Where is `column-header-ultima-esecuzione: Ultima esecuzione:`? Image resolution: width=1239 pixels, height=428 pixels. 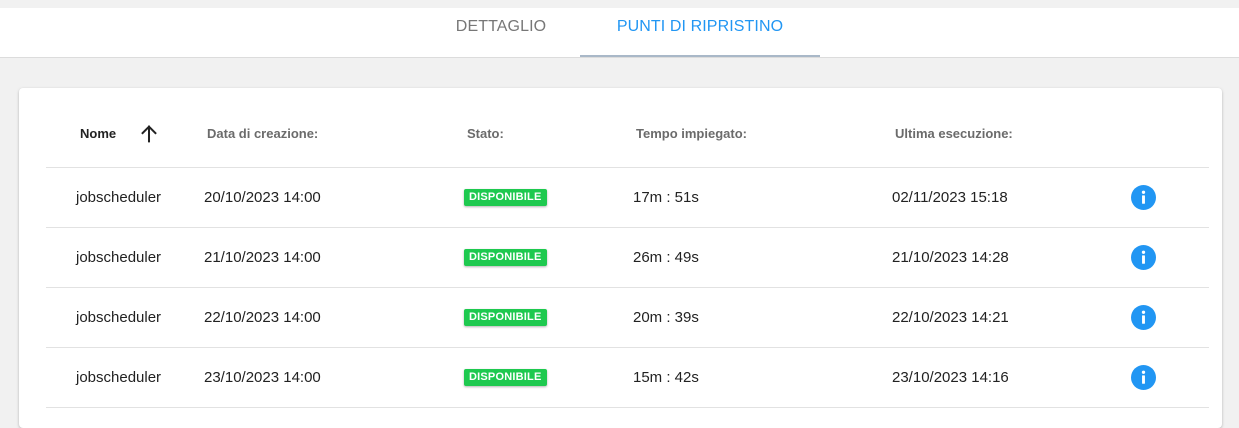 column-header-ultima-esecuzione: Ultima esecuzione: is located at coordinates (954, 133).